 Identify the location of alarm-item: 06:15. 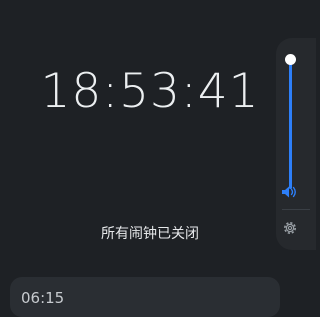
(145, 297).